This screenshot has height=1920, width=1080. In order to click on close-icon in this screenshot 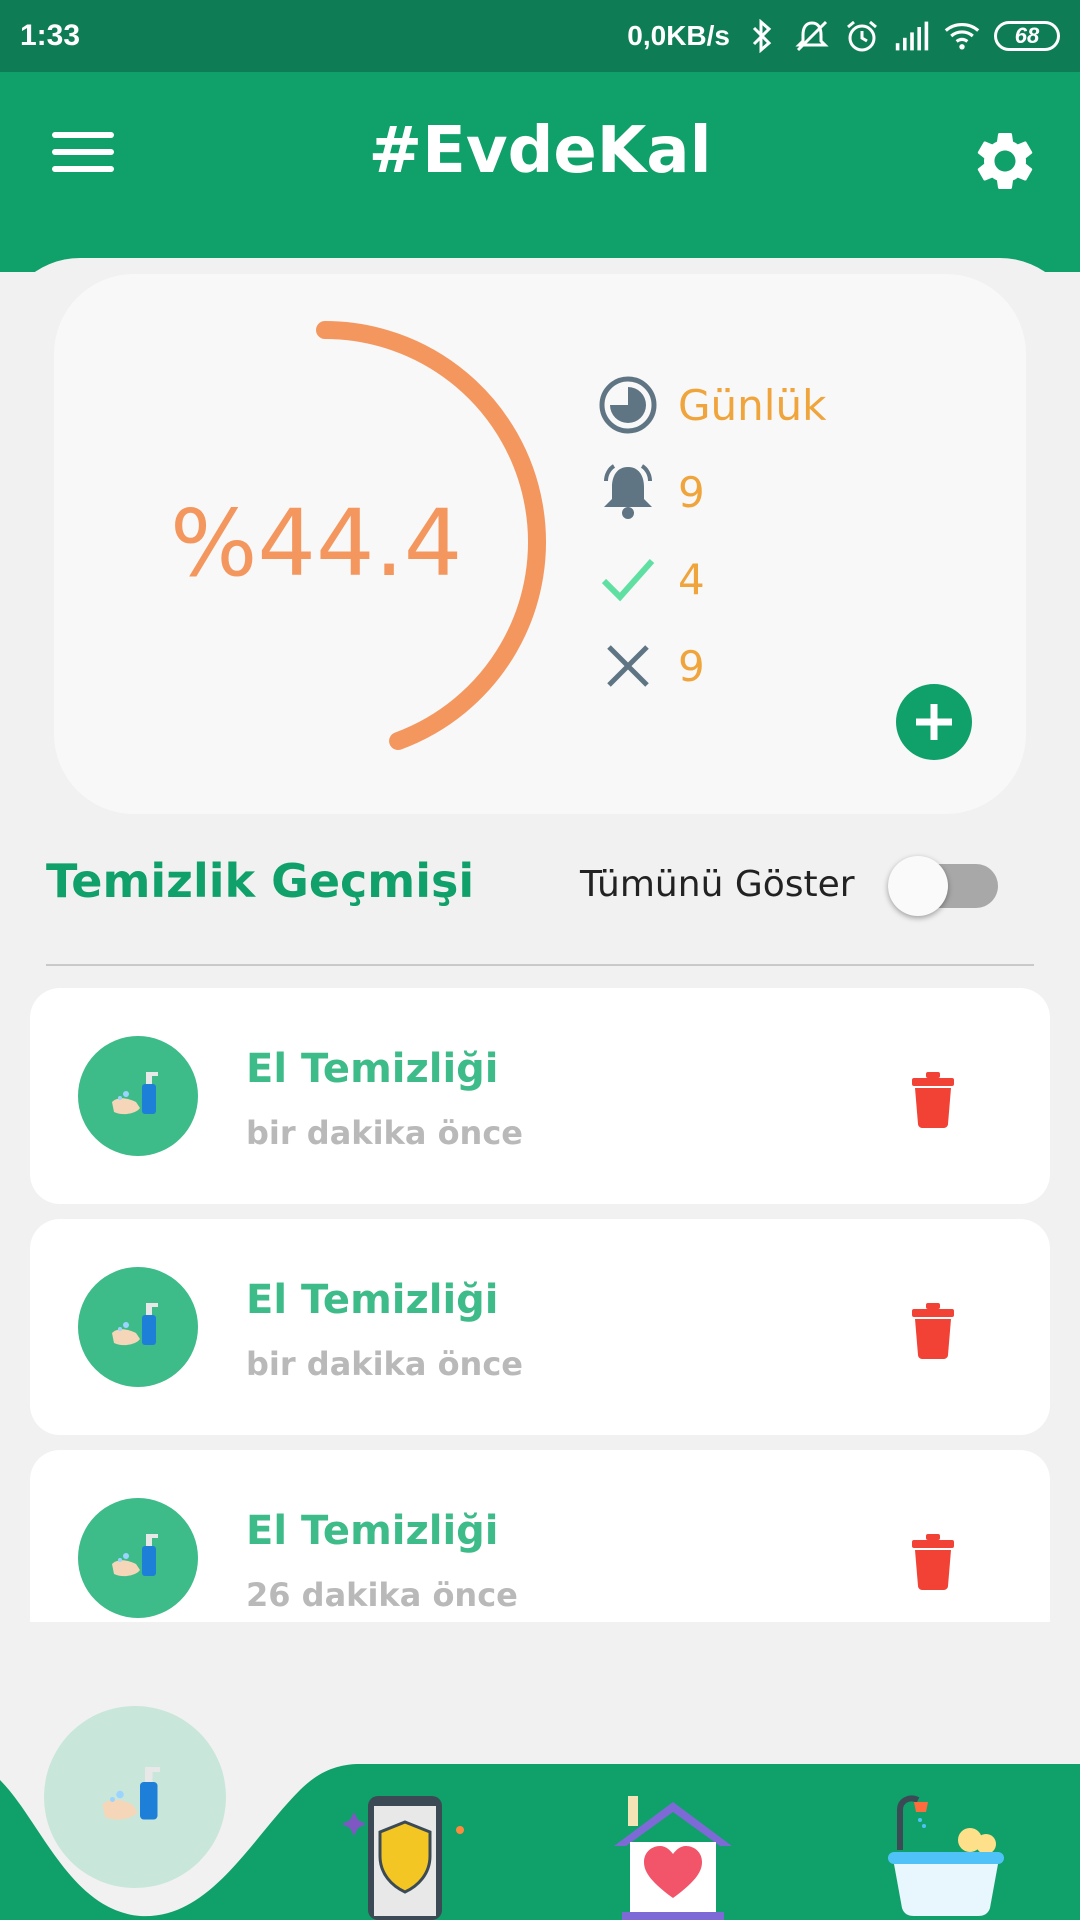, I will do `click(628, 666)`.